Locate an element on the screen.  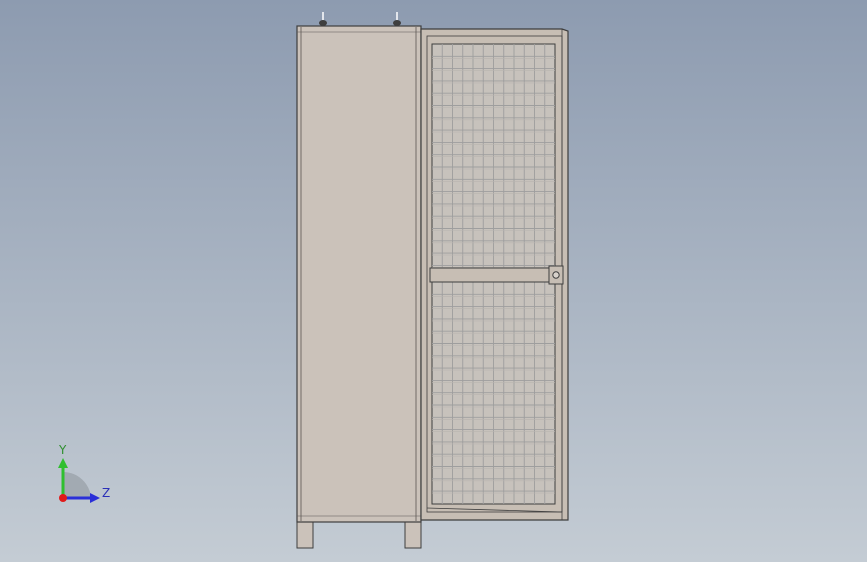
z-axis-label: Z is located at coordinates (106, 493).